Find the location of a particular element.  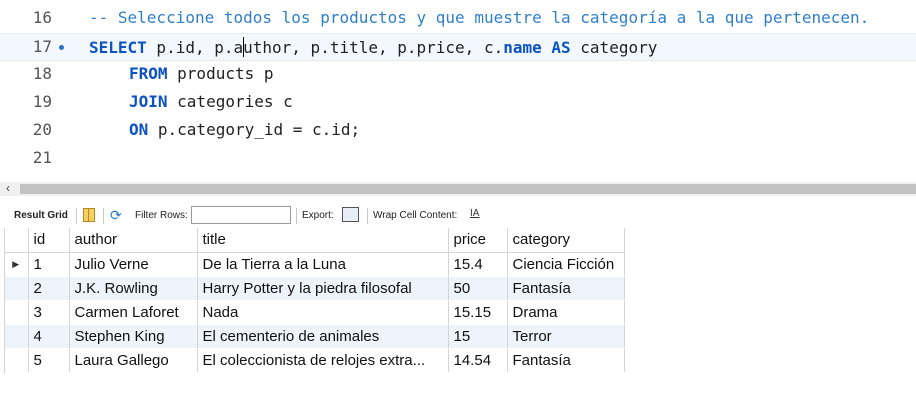

line-number: 19 is located at coordinates (42, 101).